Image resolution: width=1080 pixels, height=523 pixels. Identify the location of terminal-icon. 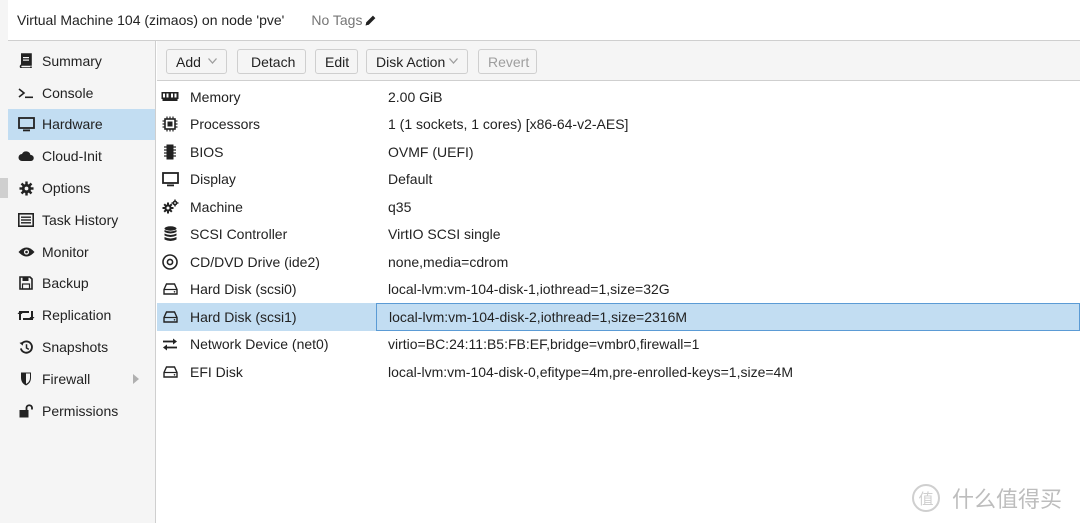
(26, 93).